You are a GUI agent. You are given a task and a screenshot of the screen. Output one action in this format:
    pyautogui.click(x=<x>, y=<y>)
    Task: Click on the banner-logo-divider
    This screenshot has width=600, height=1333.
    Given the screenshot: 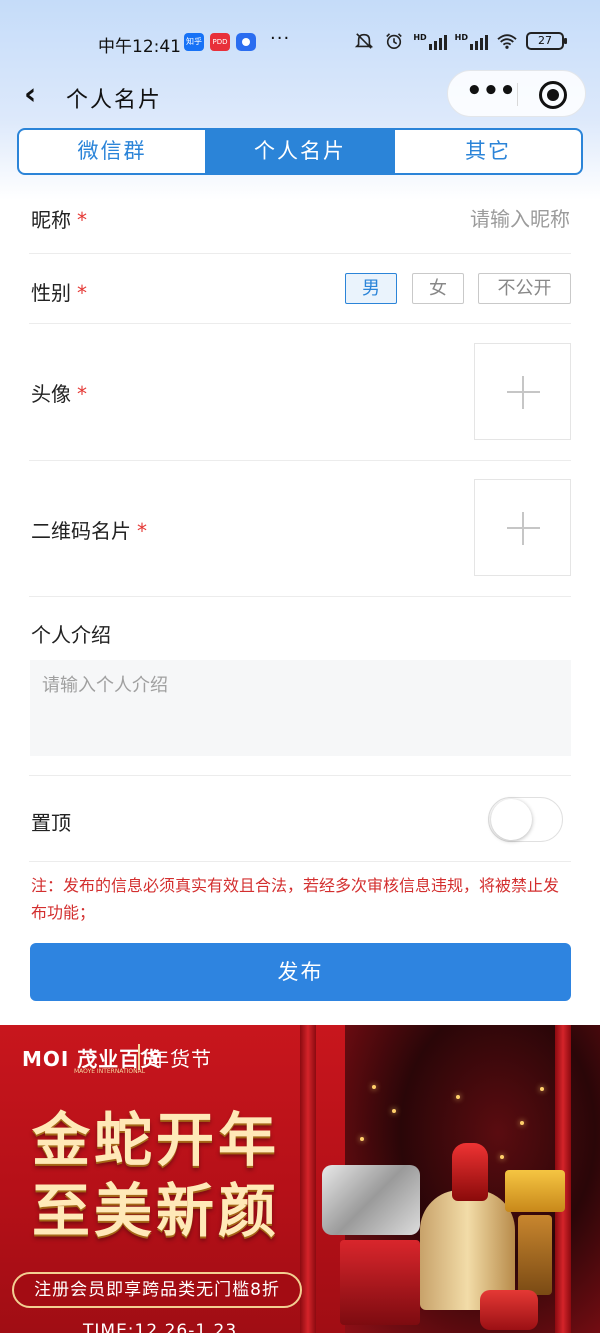 What is the action you would take?
    pyautogui.click(x=139, y=1057)
    